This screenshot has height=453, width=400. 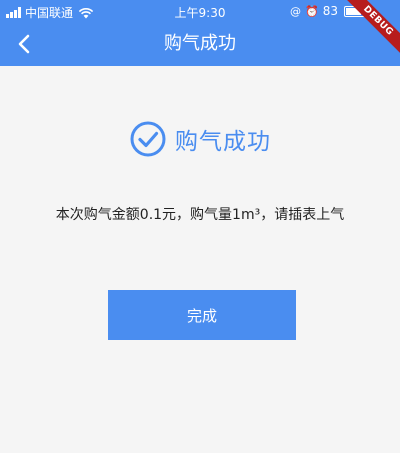 I want to click on status-bar: 中国联通 上午9:30 @ ⏰ 83, so click(x=200, y=11).